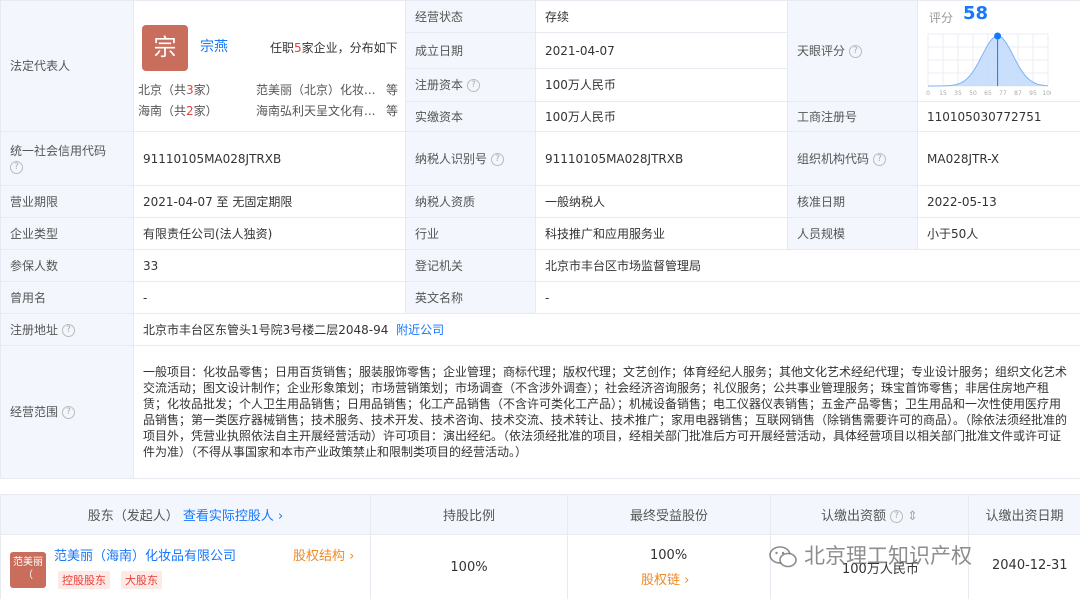 This screenshot has height=599, width=1080. Describe the element at coordinates (852, 233) in the screenshot. I see `staff-size-label: 人员规模` at that location.